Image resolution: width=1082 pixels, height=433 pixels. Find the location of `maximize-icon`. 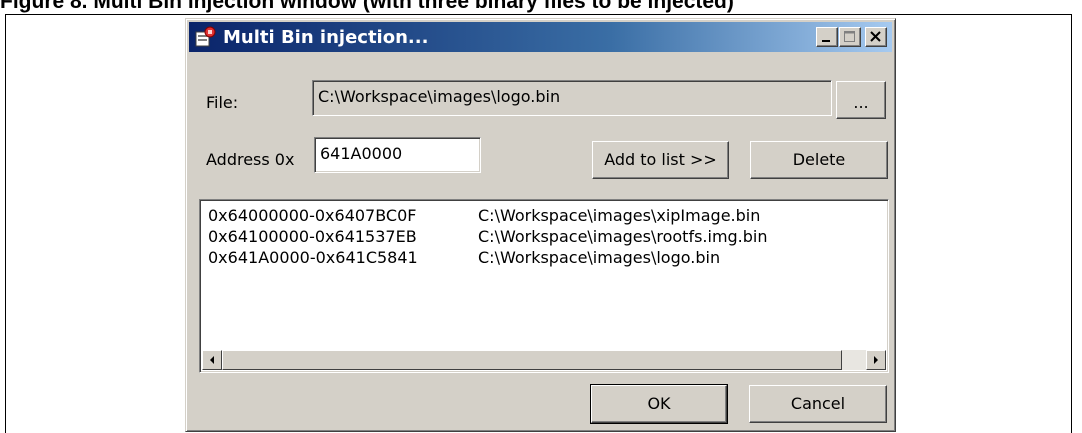

maximize-icon is located at coordinates (849, 36).